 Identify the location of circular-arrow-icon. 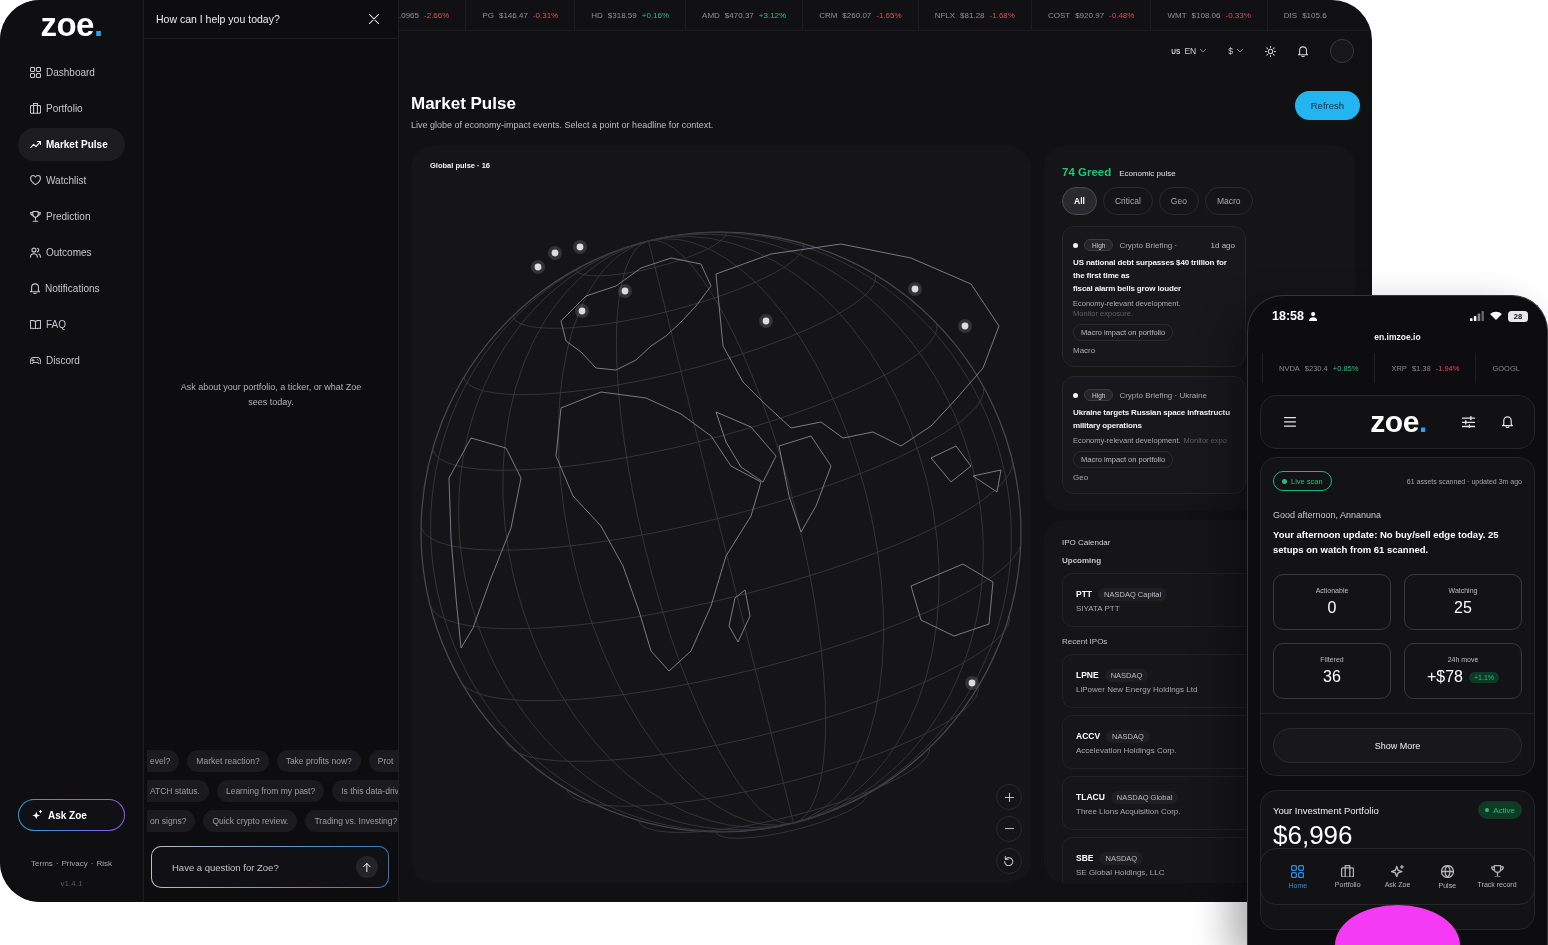
(1009, 861).